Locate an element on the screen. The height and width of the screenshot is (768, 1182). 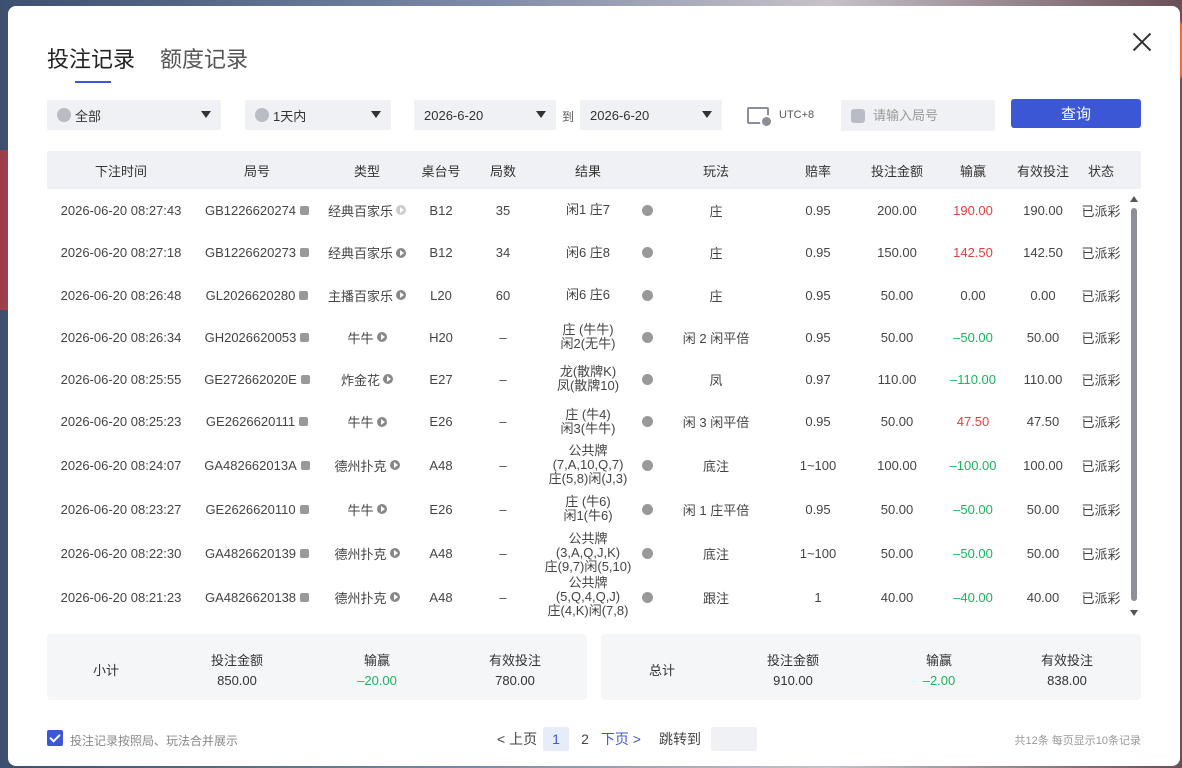
bet-amount-cell-text: 50.00 is located at coordinates (897, 337).